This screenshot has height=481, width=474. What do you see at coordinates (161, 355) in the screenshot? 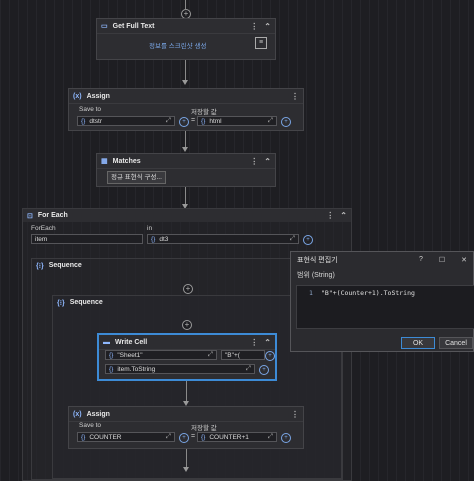
I see `sheet-field: {} "Sheet1" ⤢` at bounding box center [161, 355].